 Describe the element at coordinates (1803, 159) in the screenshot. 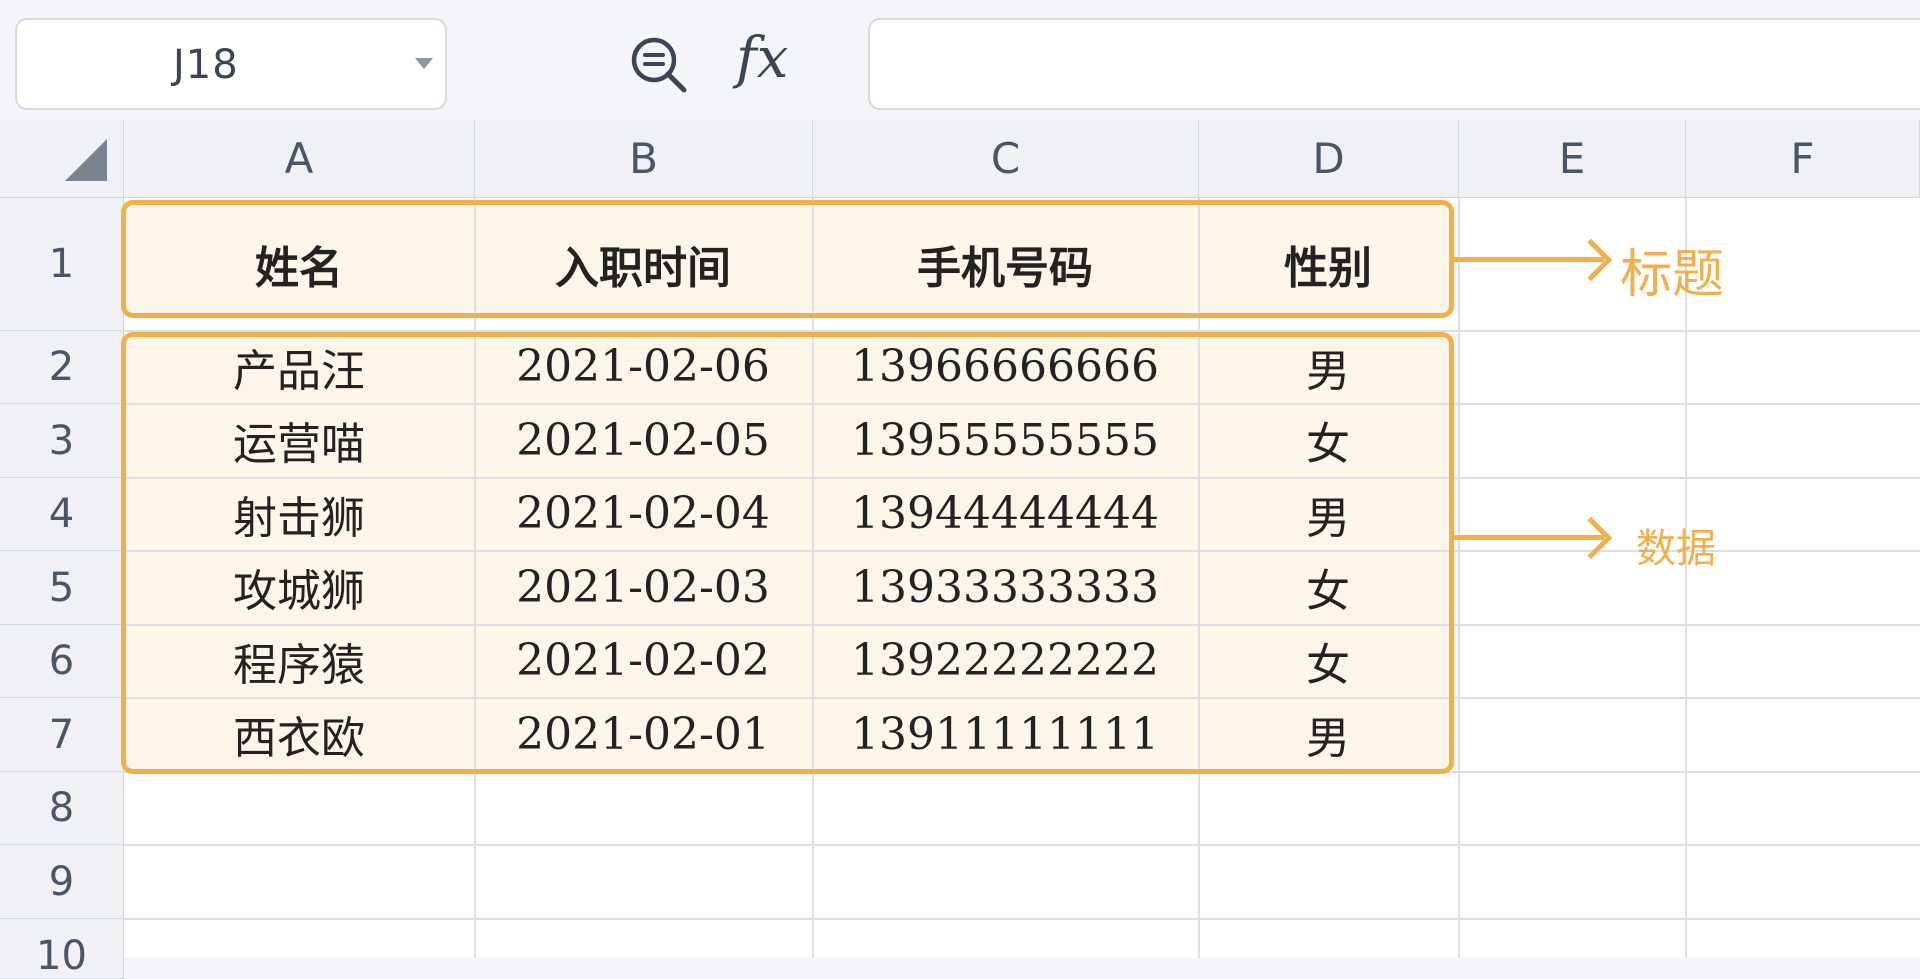

I see `column-header-f: F` at that location.